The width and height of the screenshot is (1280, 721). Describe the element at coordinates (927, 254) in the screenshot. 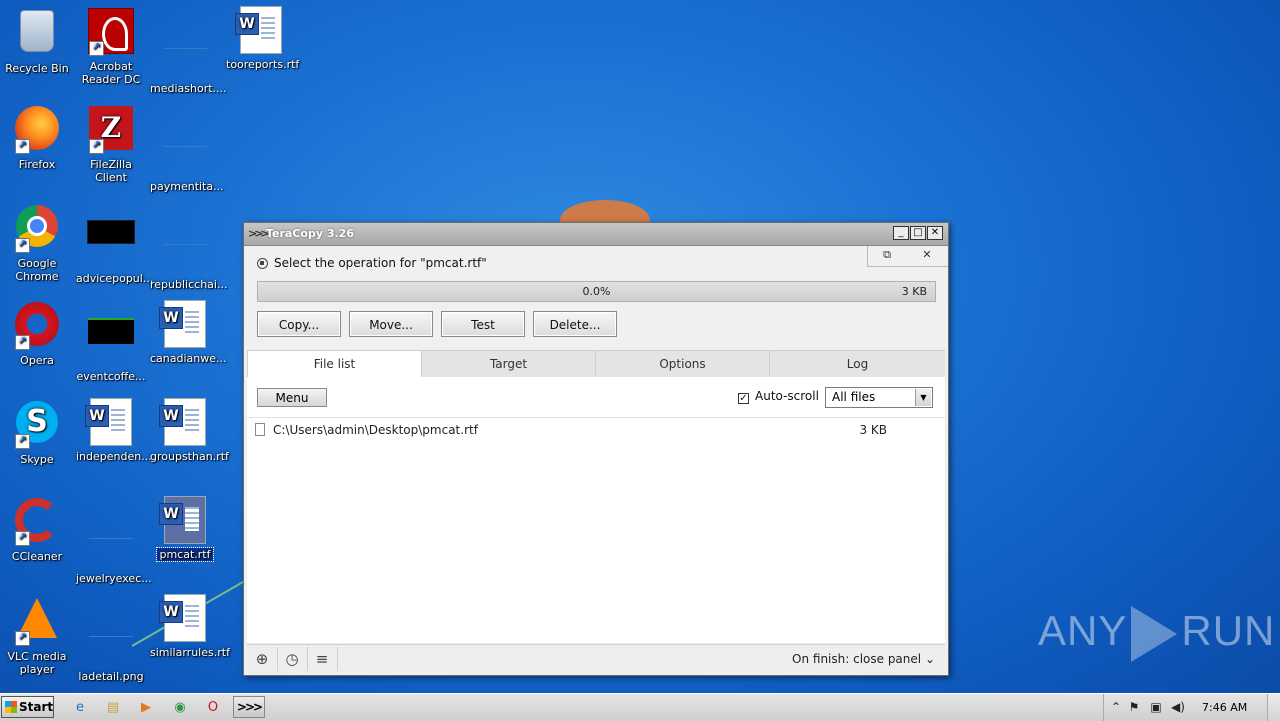

I see `close-panel-icon: ✕` at that location.